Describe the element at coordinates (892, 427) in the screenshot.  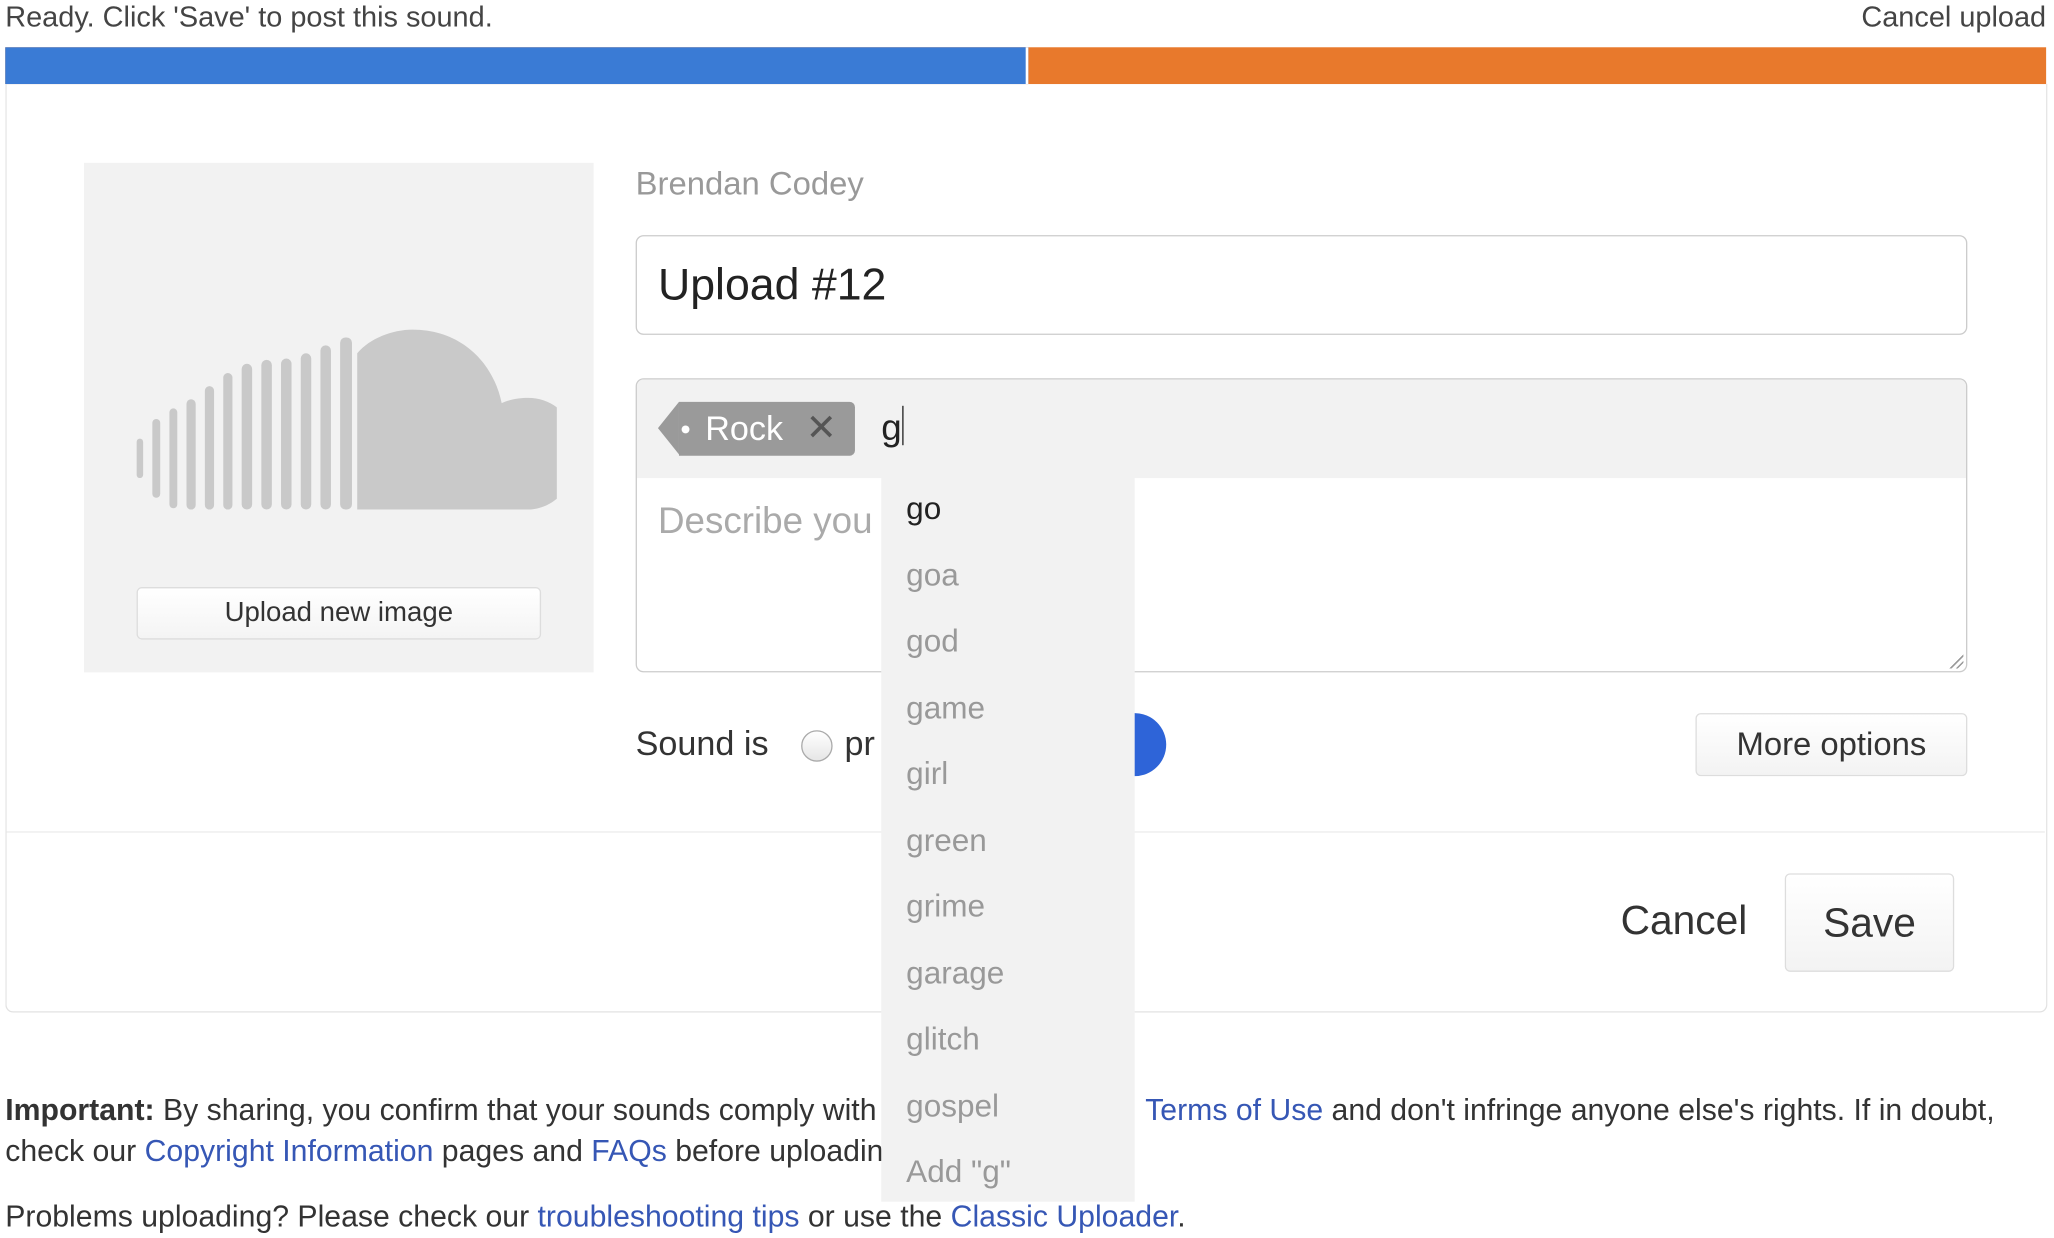
I see `tag-input: g` at that location.